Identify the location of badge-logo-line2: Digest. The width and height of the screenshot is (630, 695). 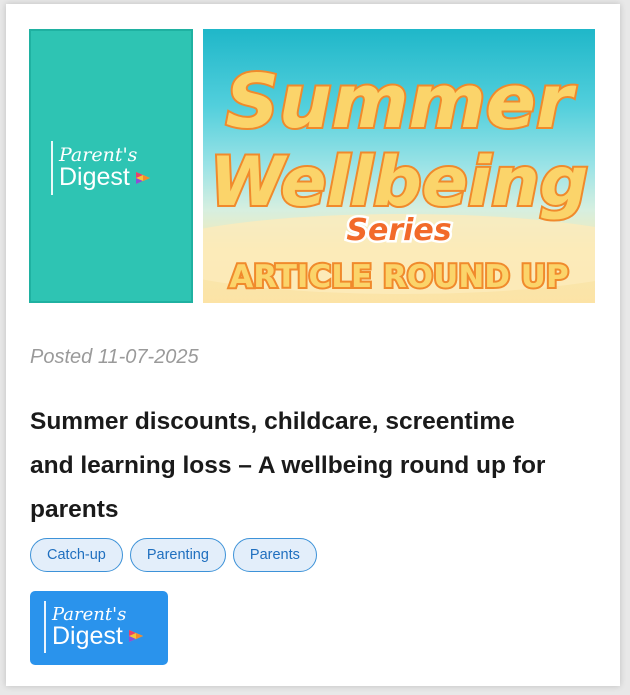
(87, 635).